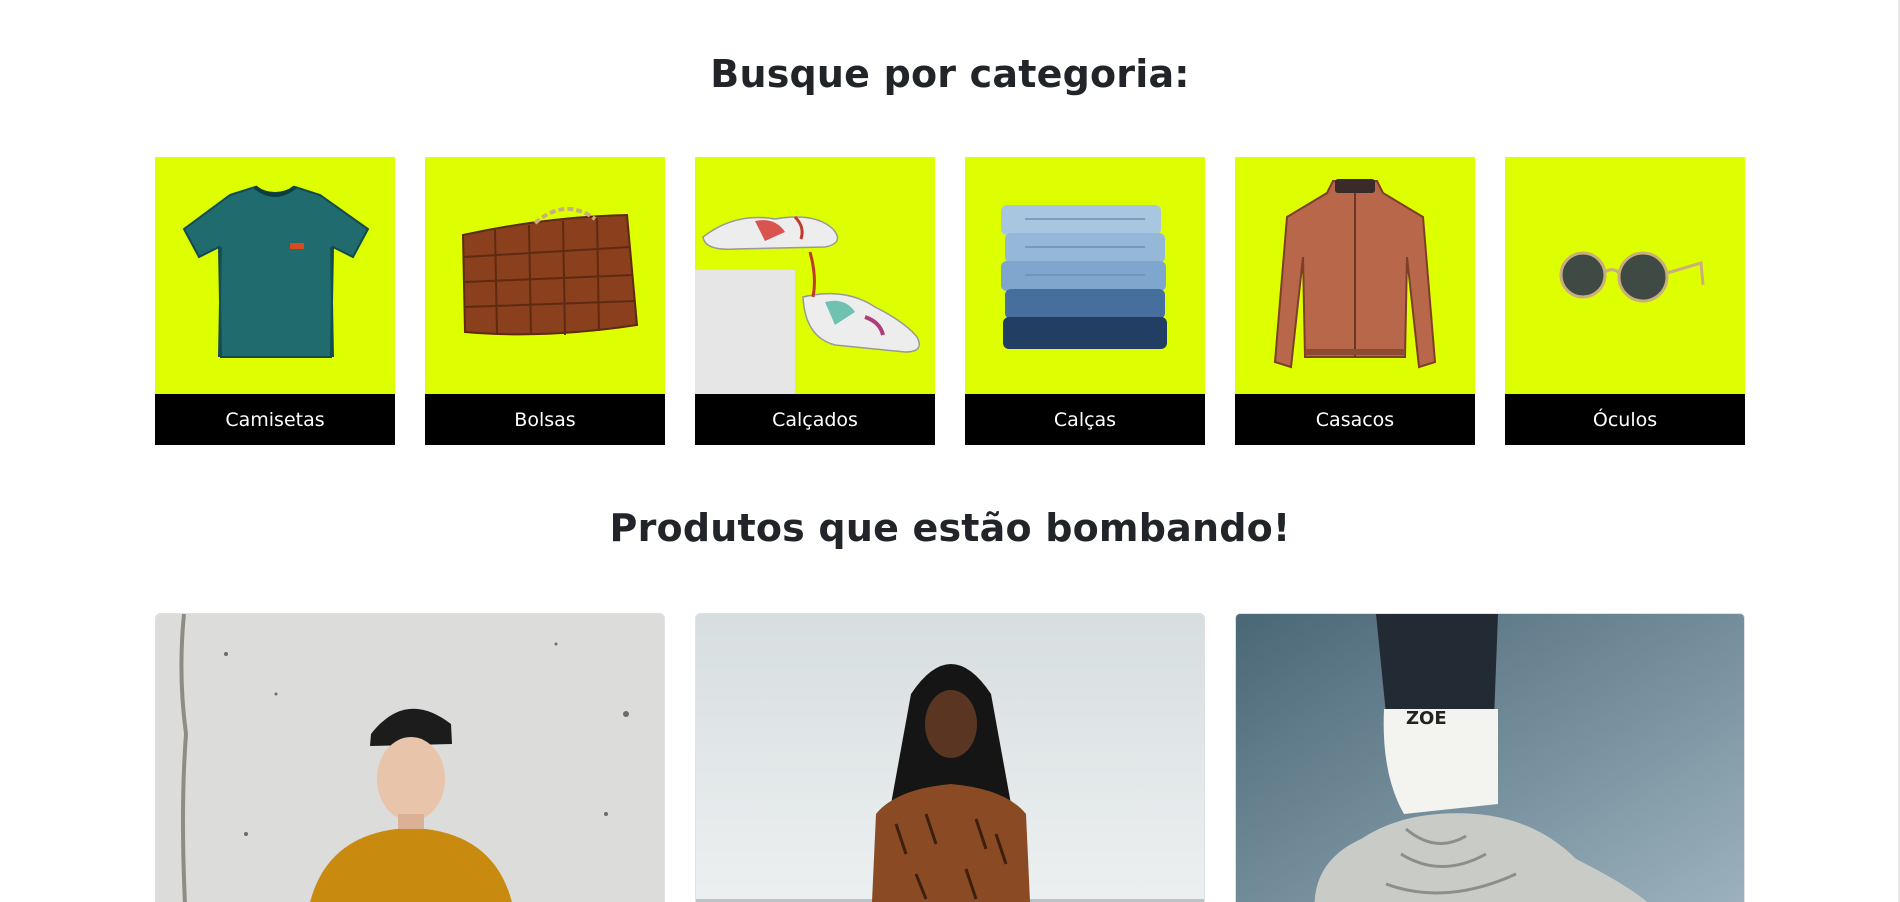 This screenshot has height=902, width=1900. What do you see at coordinates (950, 528) in the screenshot?
I see `products-title: Produtos que estão bombando!` at bounding box center [950, 528].